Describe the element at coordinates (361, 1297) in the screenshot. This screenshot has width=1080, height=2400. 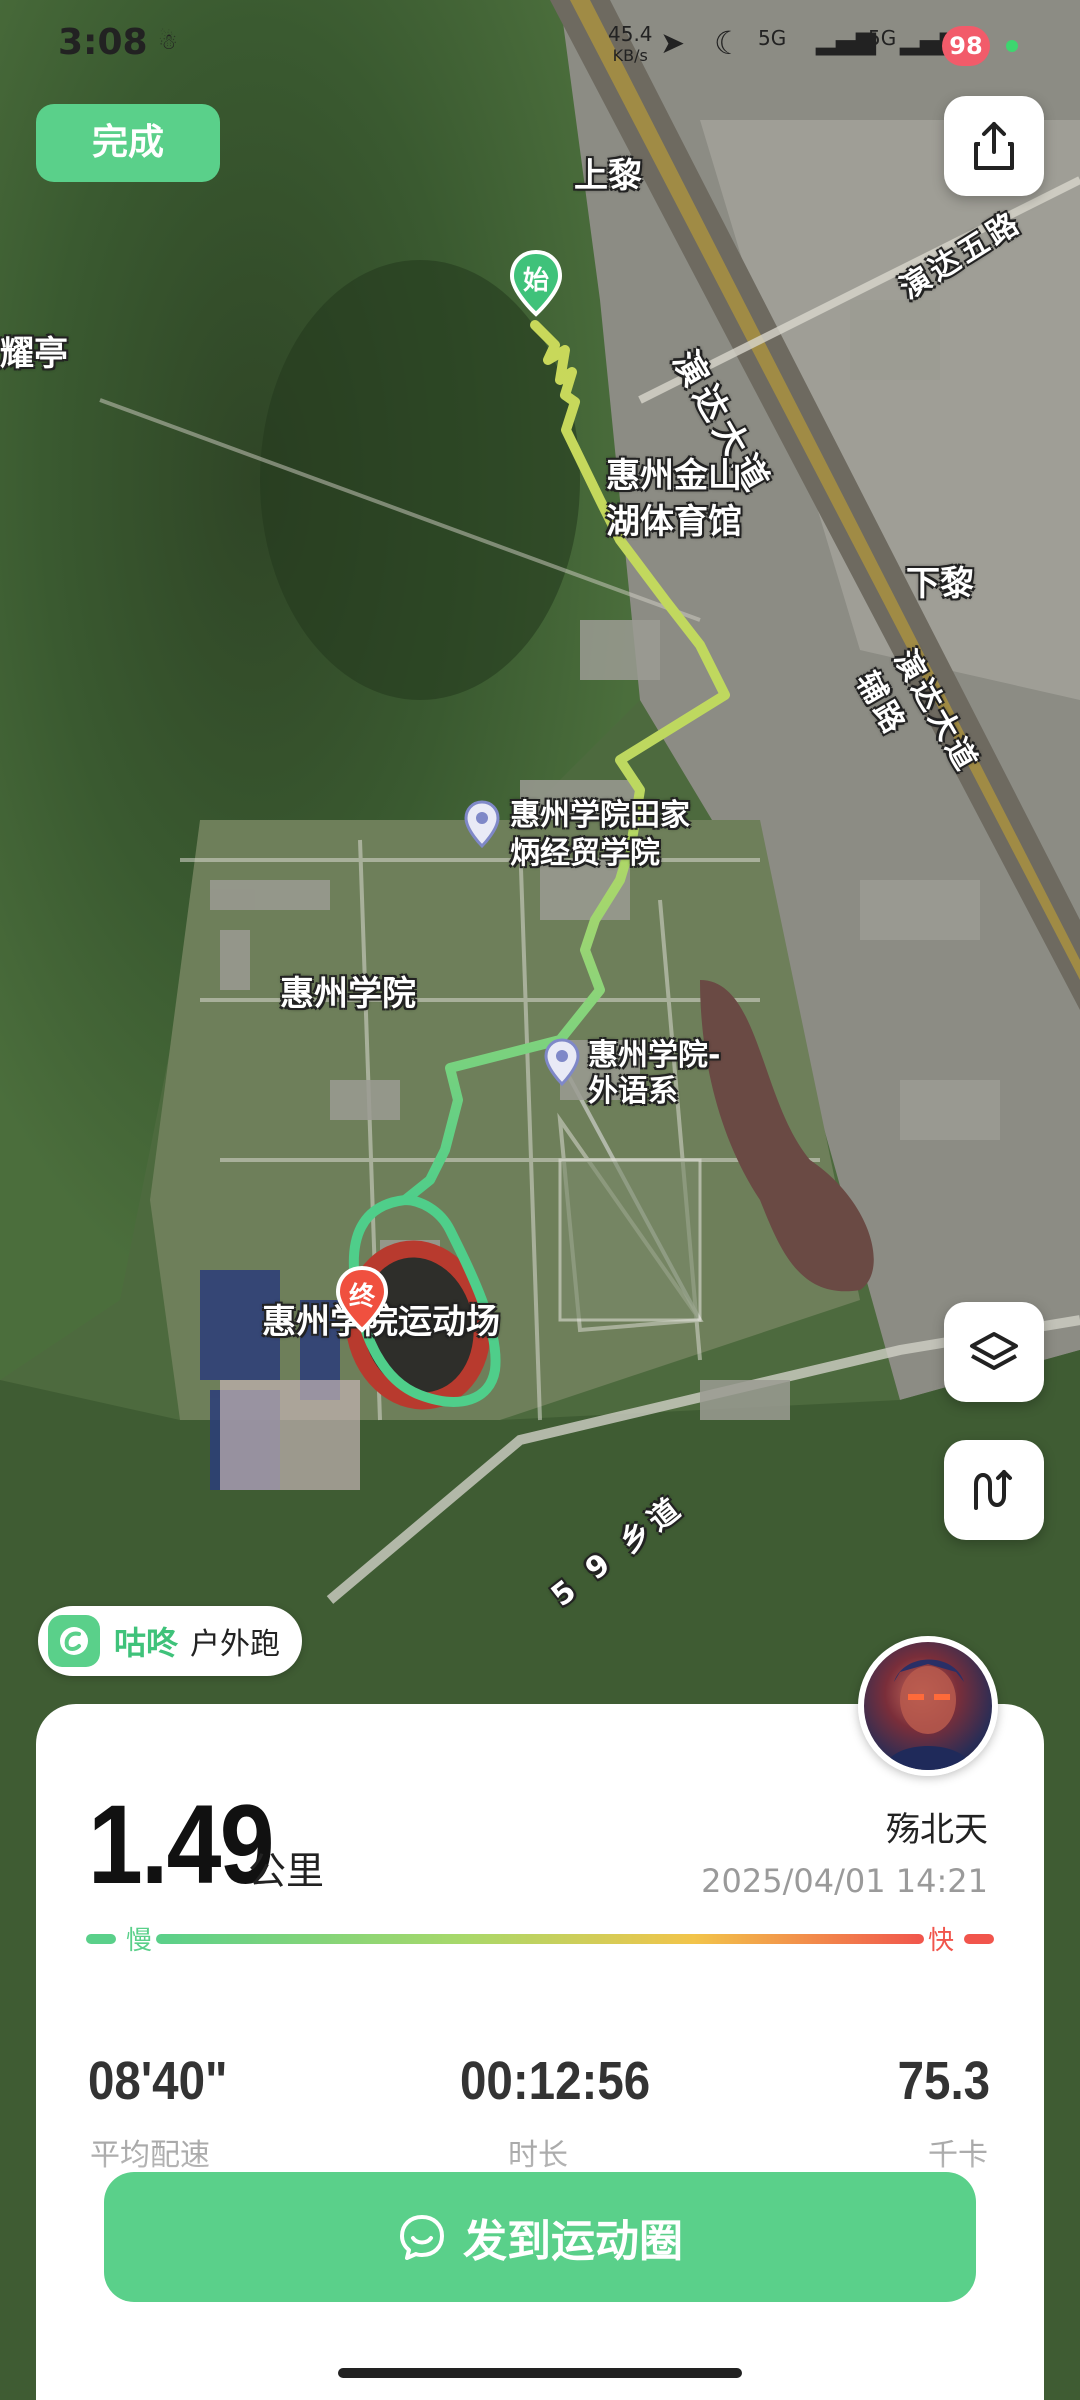
I see `end-marker-label: 终` at that location.